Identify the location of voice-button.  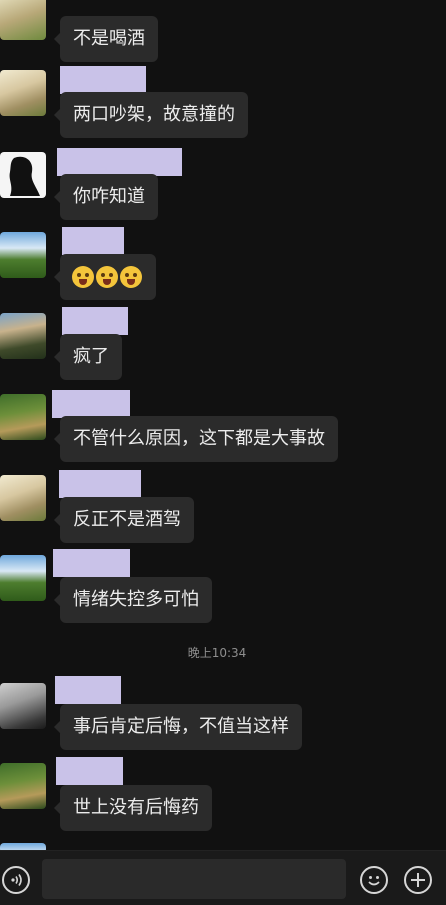
(16, 880).